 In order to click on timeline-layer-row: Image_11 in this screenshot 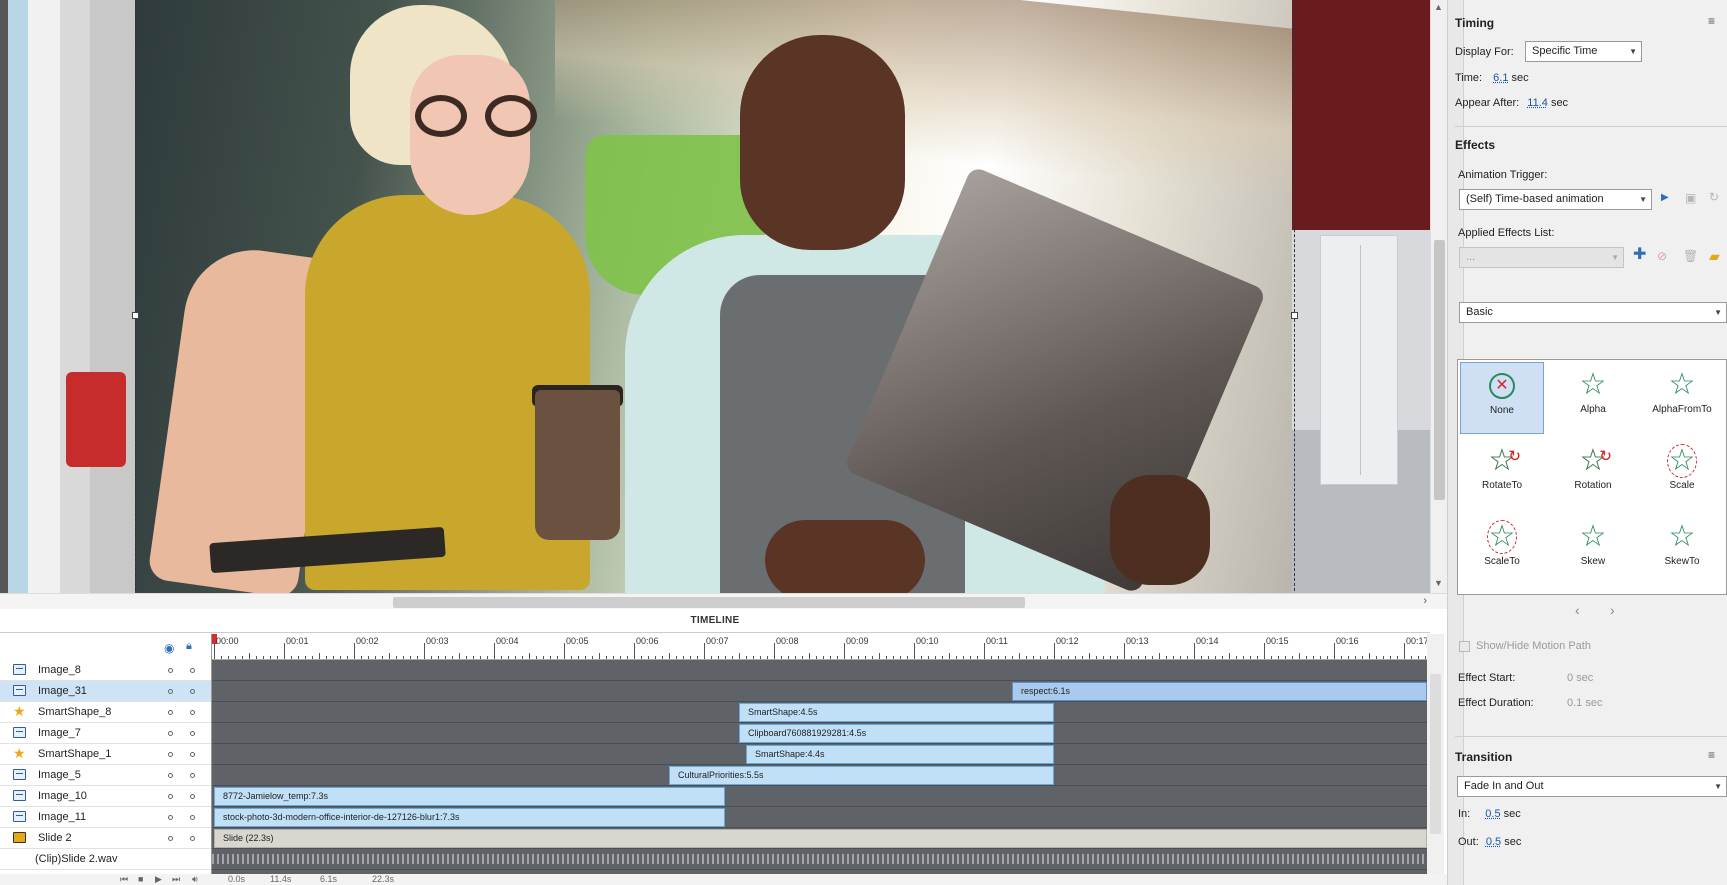, I will do `click(105, 817)`.